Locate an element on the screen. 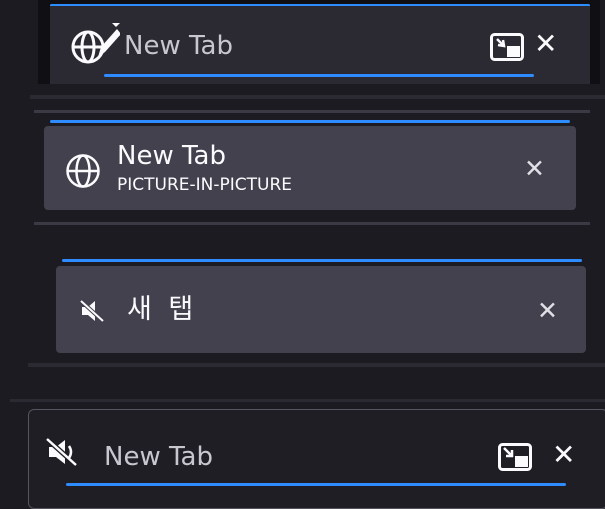 Image resolution: width=605 pixels, height=509 pixels. tab-4-title: New Tab is located at coordinates (158, 457).